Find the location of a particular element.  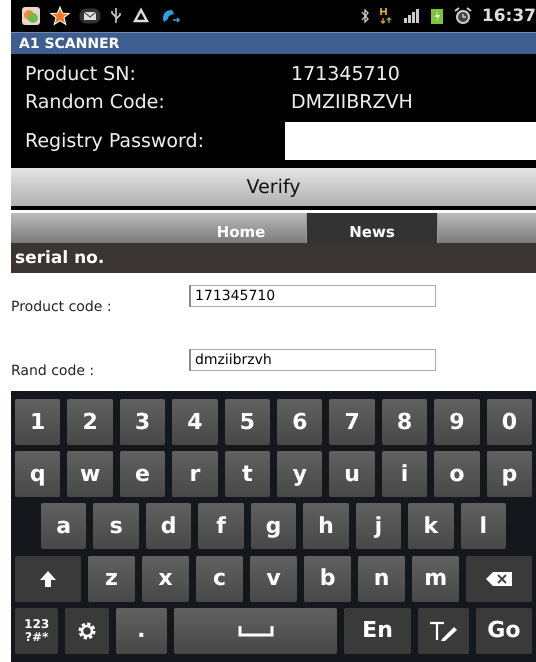

keyboard-key: g is located at coordinates (273, 526).